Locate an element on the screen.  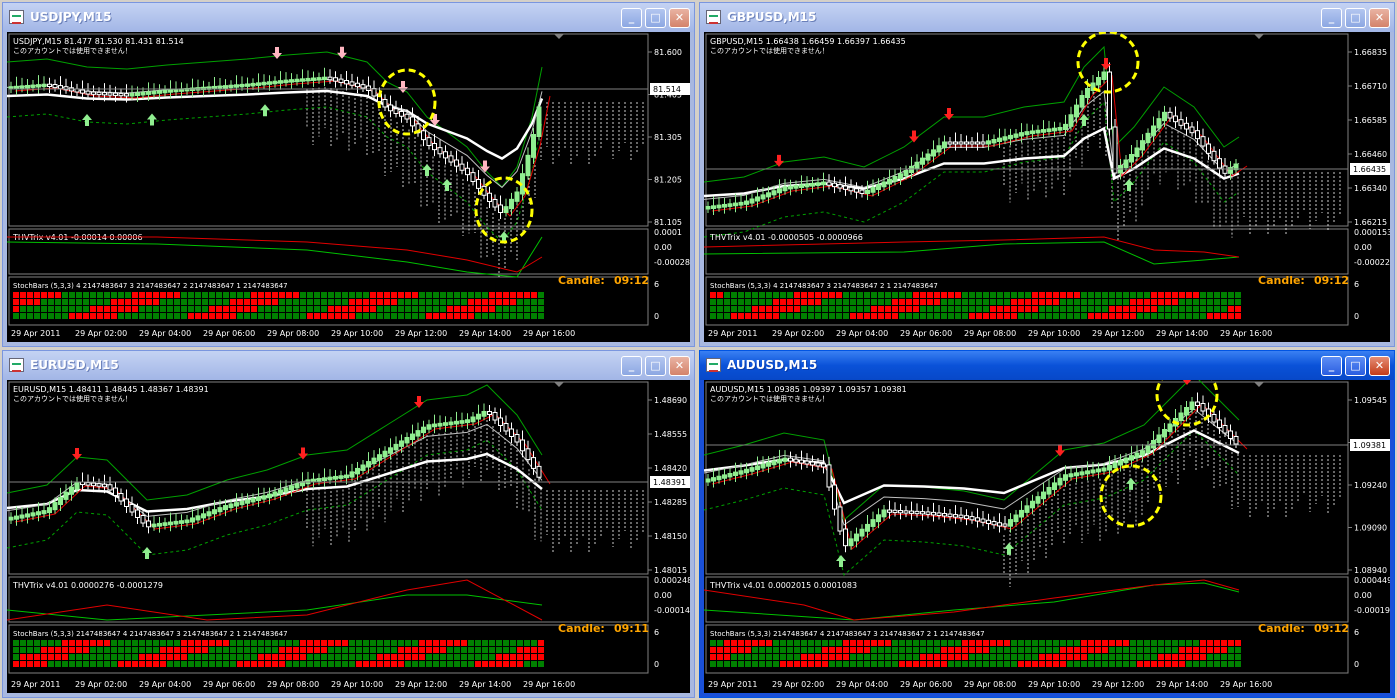
current-price-label: 1.66435 is located at coordinates (1369, 169).